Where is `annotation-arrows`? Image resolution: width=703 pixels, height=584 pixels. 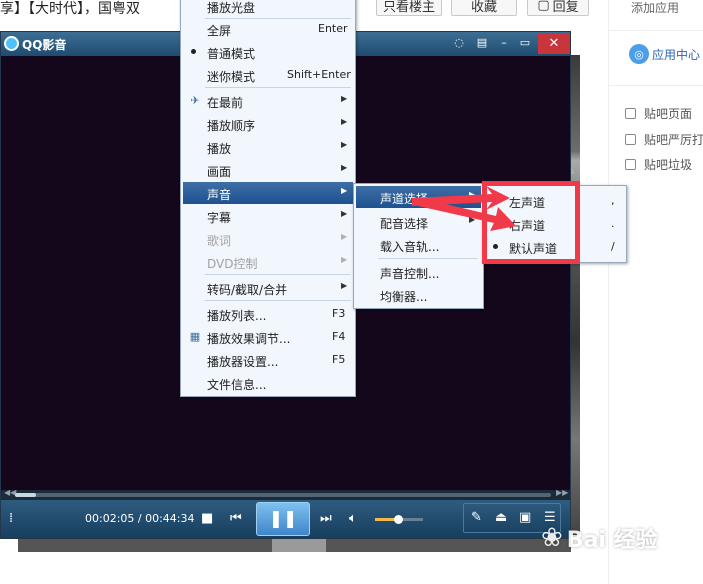 annotation-arrows is located at coordinates (464, 208).